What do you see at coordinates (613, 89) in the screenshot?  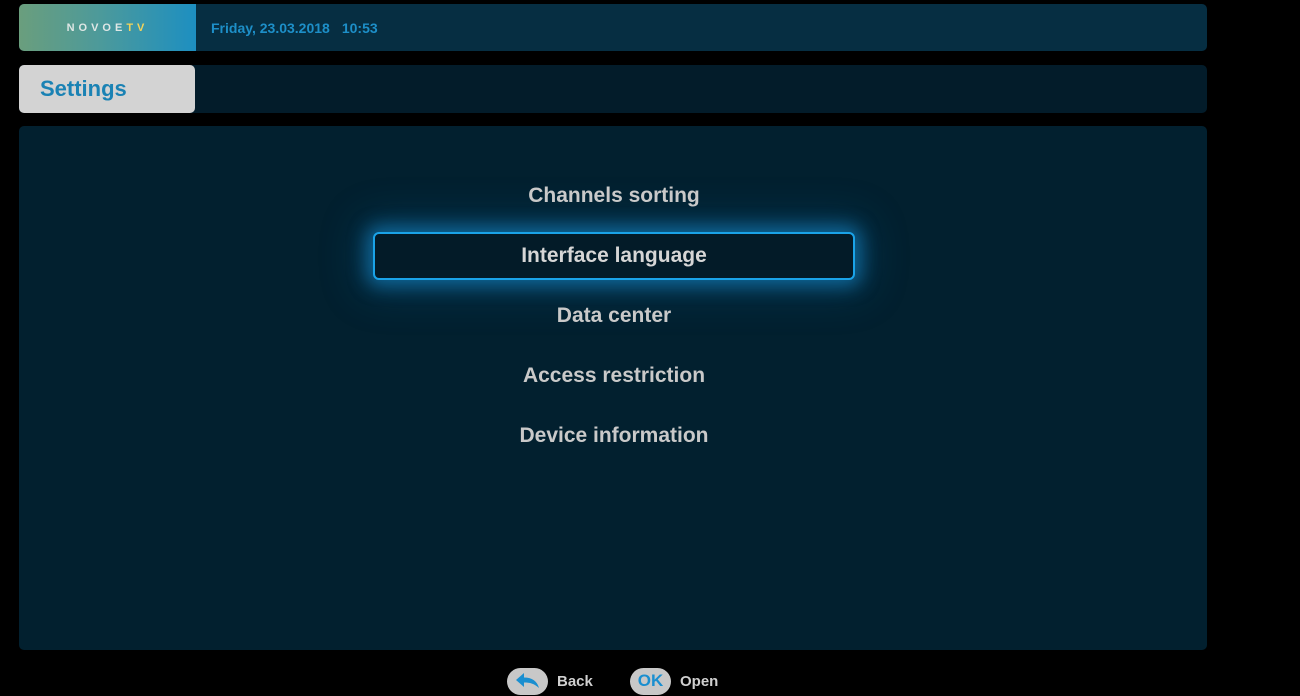 I see `title-bar: Settings` at bounding box center [613, 89].